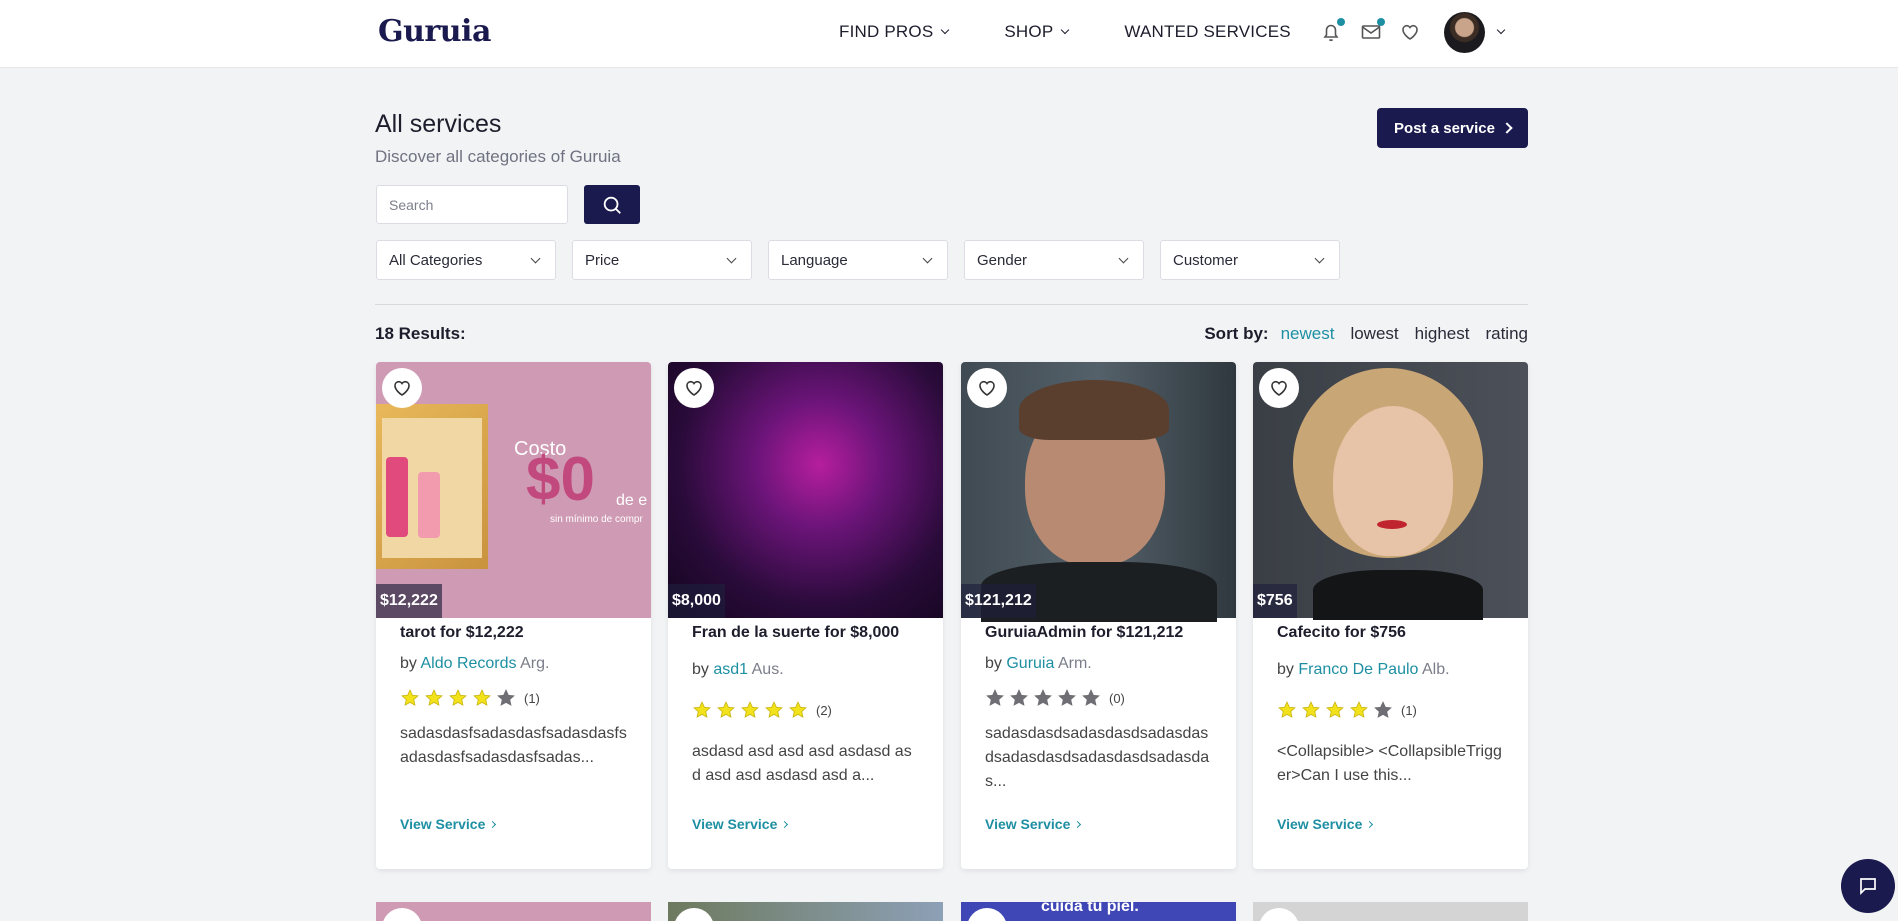 The image size is (1898, 921). I want to click on chat-button, so click(1868, 886).